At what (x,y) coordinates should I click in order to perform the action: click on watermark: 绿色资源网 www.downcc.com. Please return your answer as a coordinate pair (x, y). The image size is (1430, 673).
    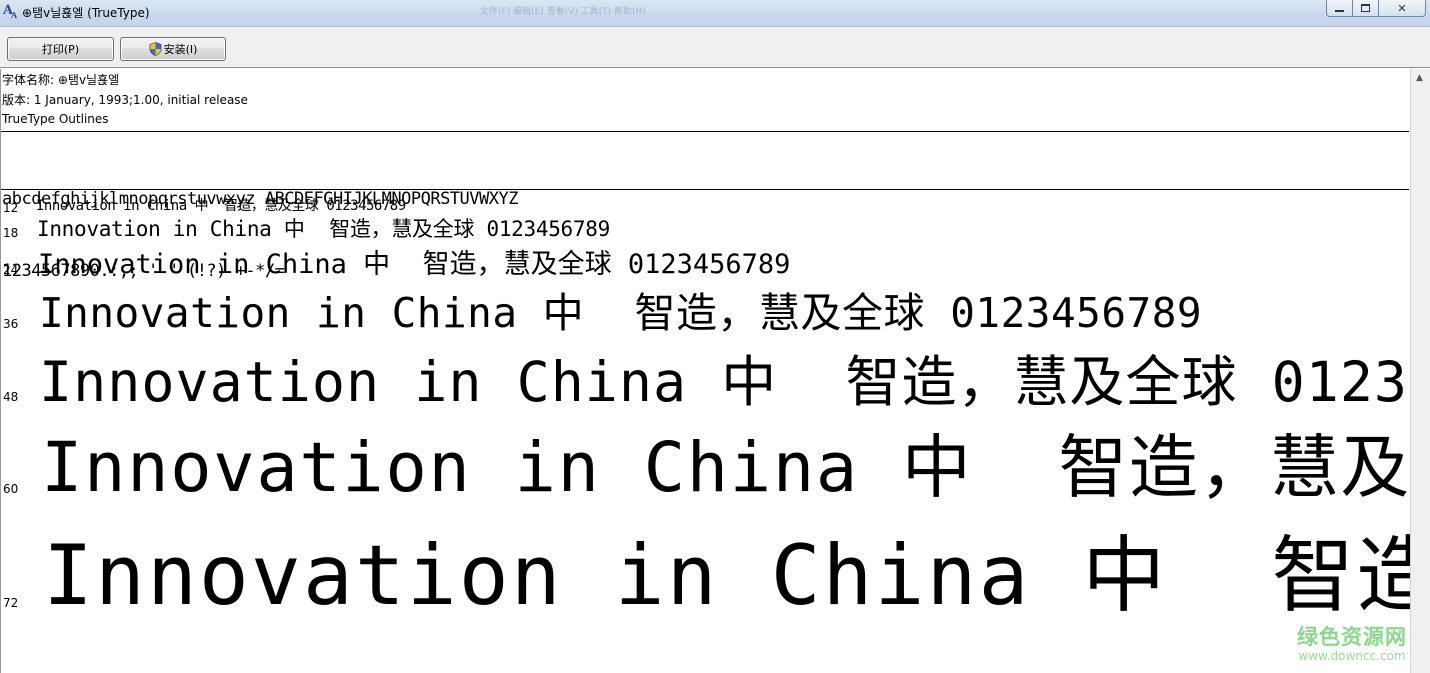
    Looking at the image, I should click on (1352, 642).